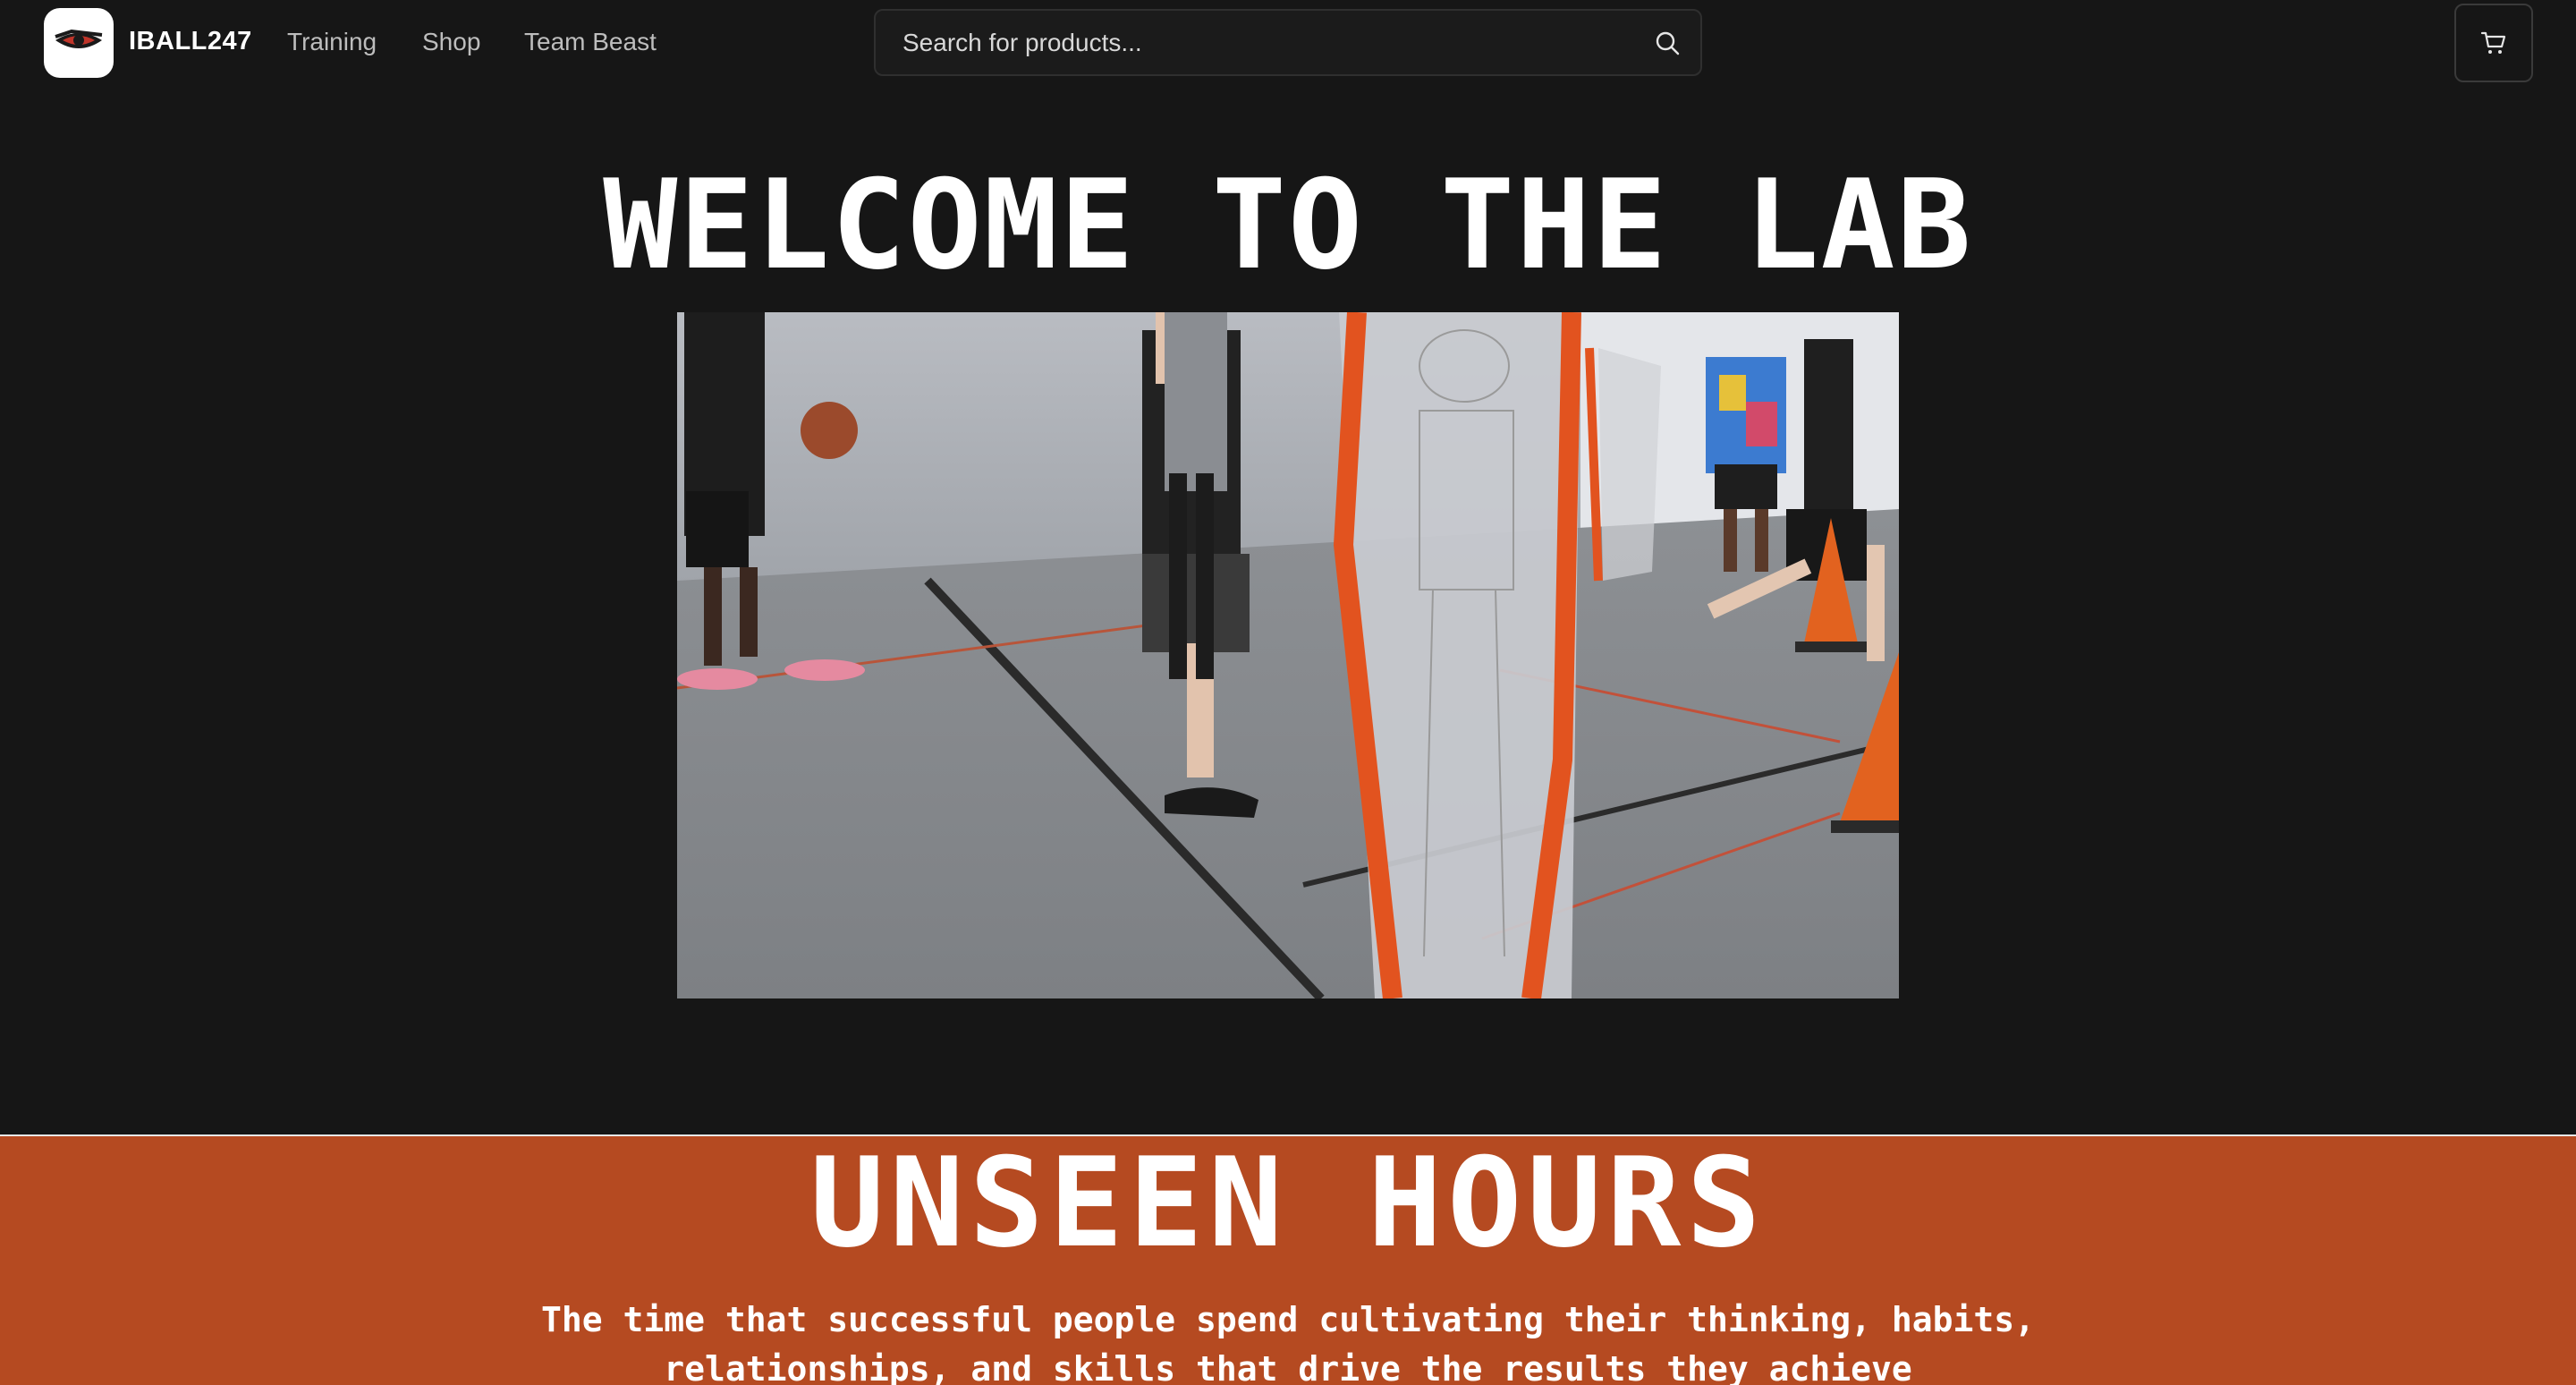 This screenshot has width=2576, height=1385. What do you see at coordinates (1288, 225) in the screenshot?
I see `hero-title: WELCOME TO THE LAB` at bounding box center [1288, 225].